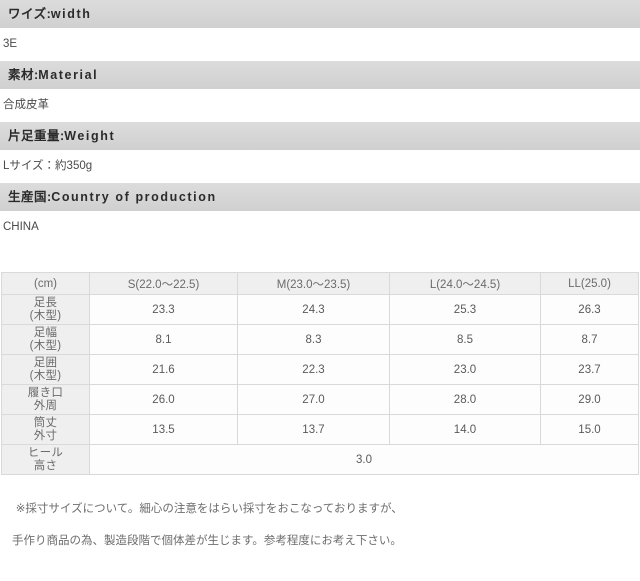 The height and width of the screenshot is (581, 640). What do you see at coordinates (465, 339) in the screenshot?
I see `table-cell: 8.5` at bounding box center [465, 339].